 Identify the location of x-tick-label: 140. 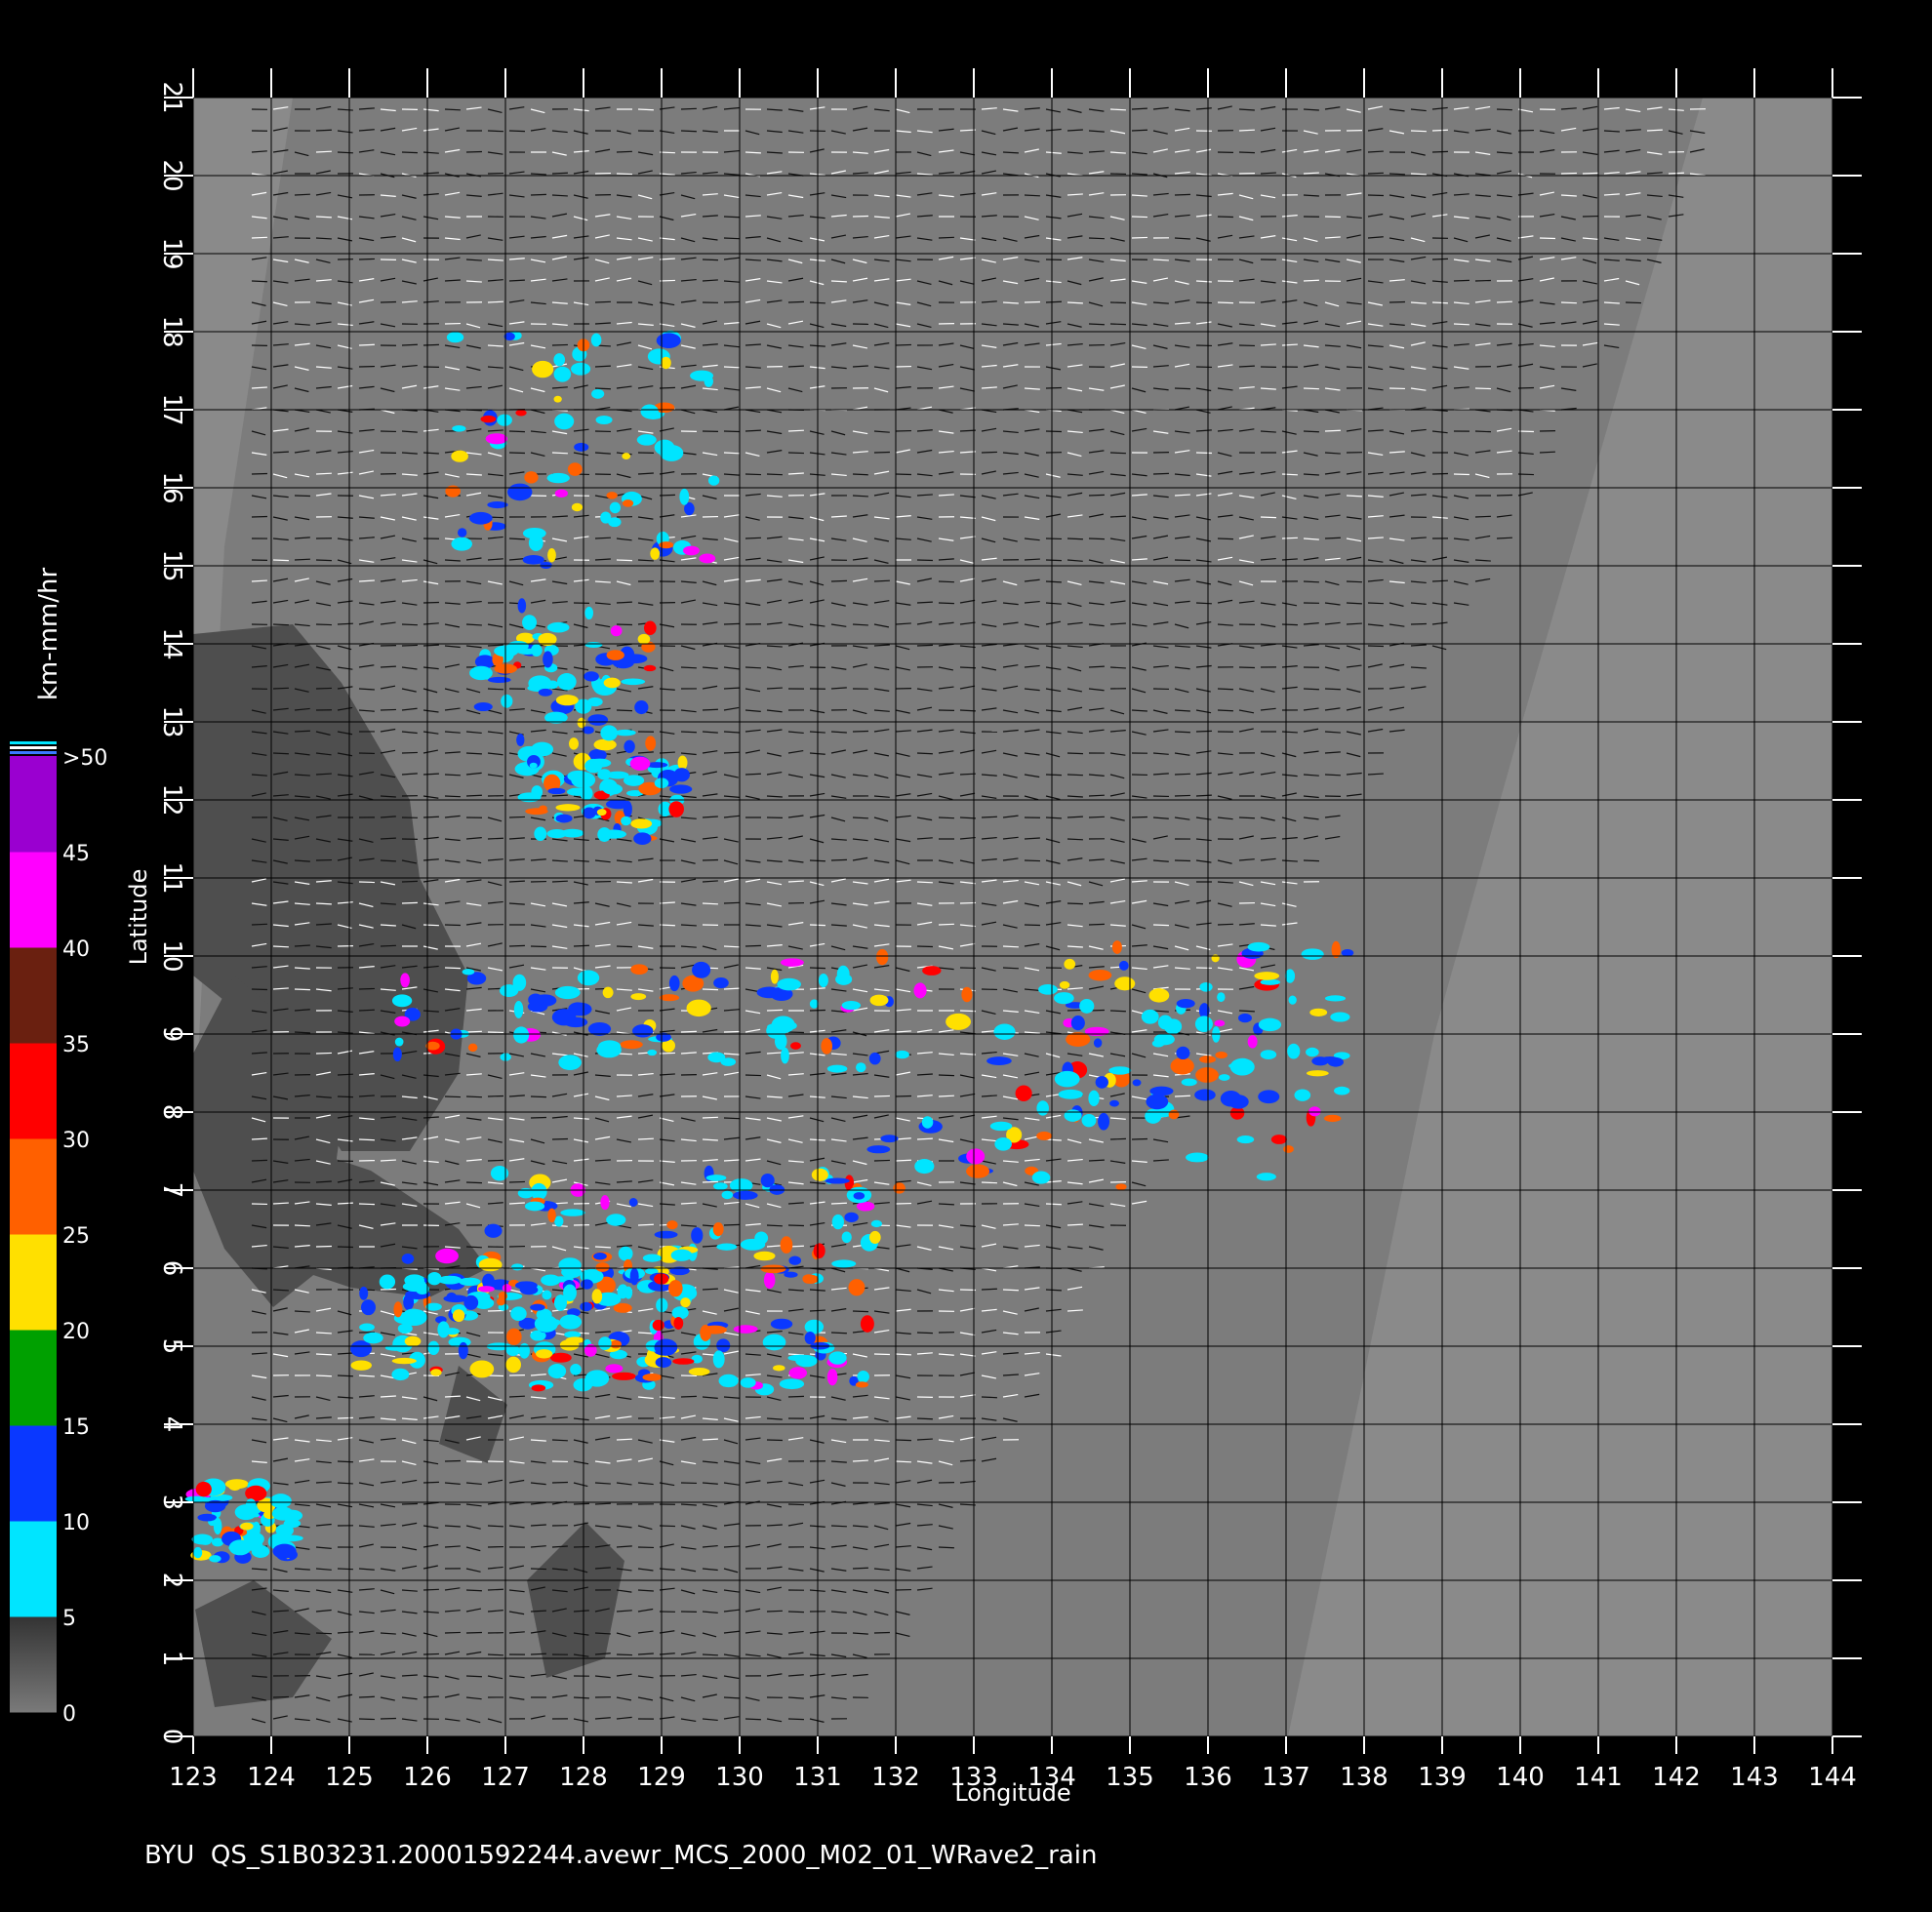
(1520, 1777).